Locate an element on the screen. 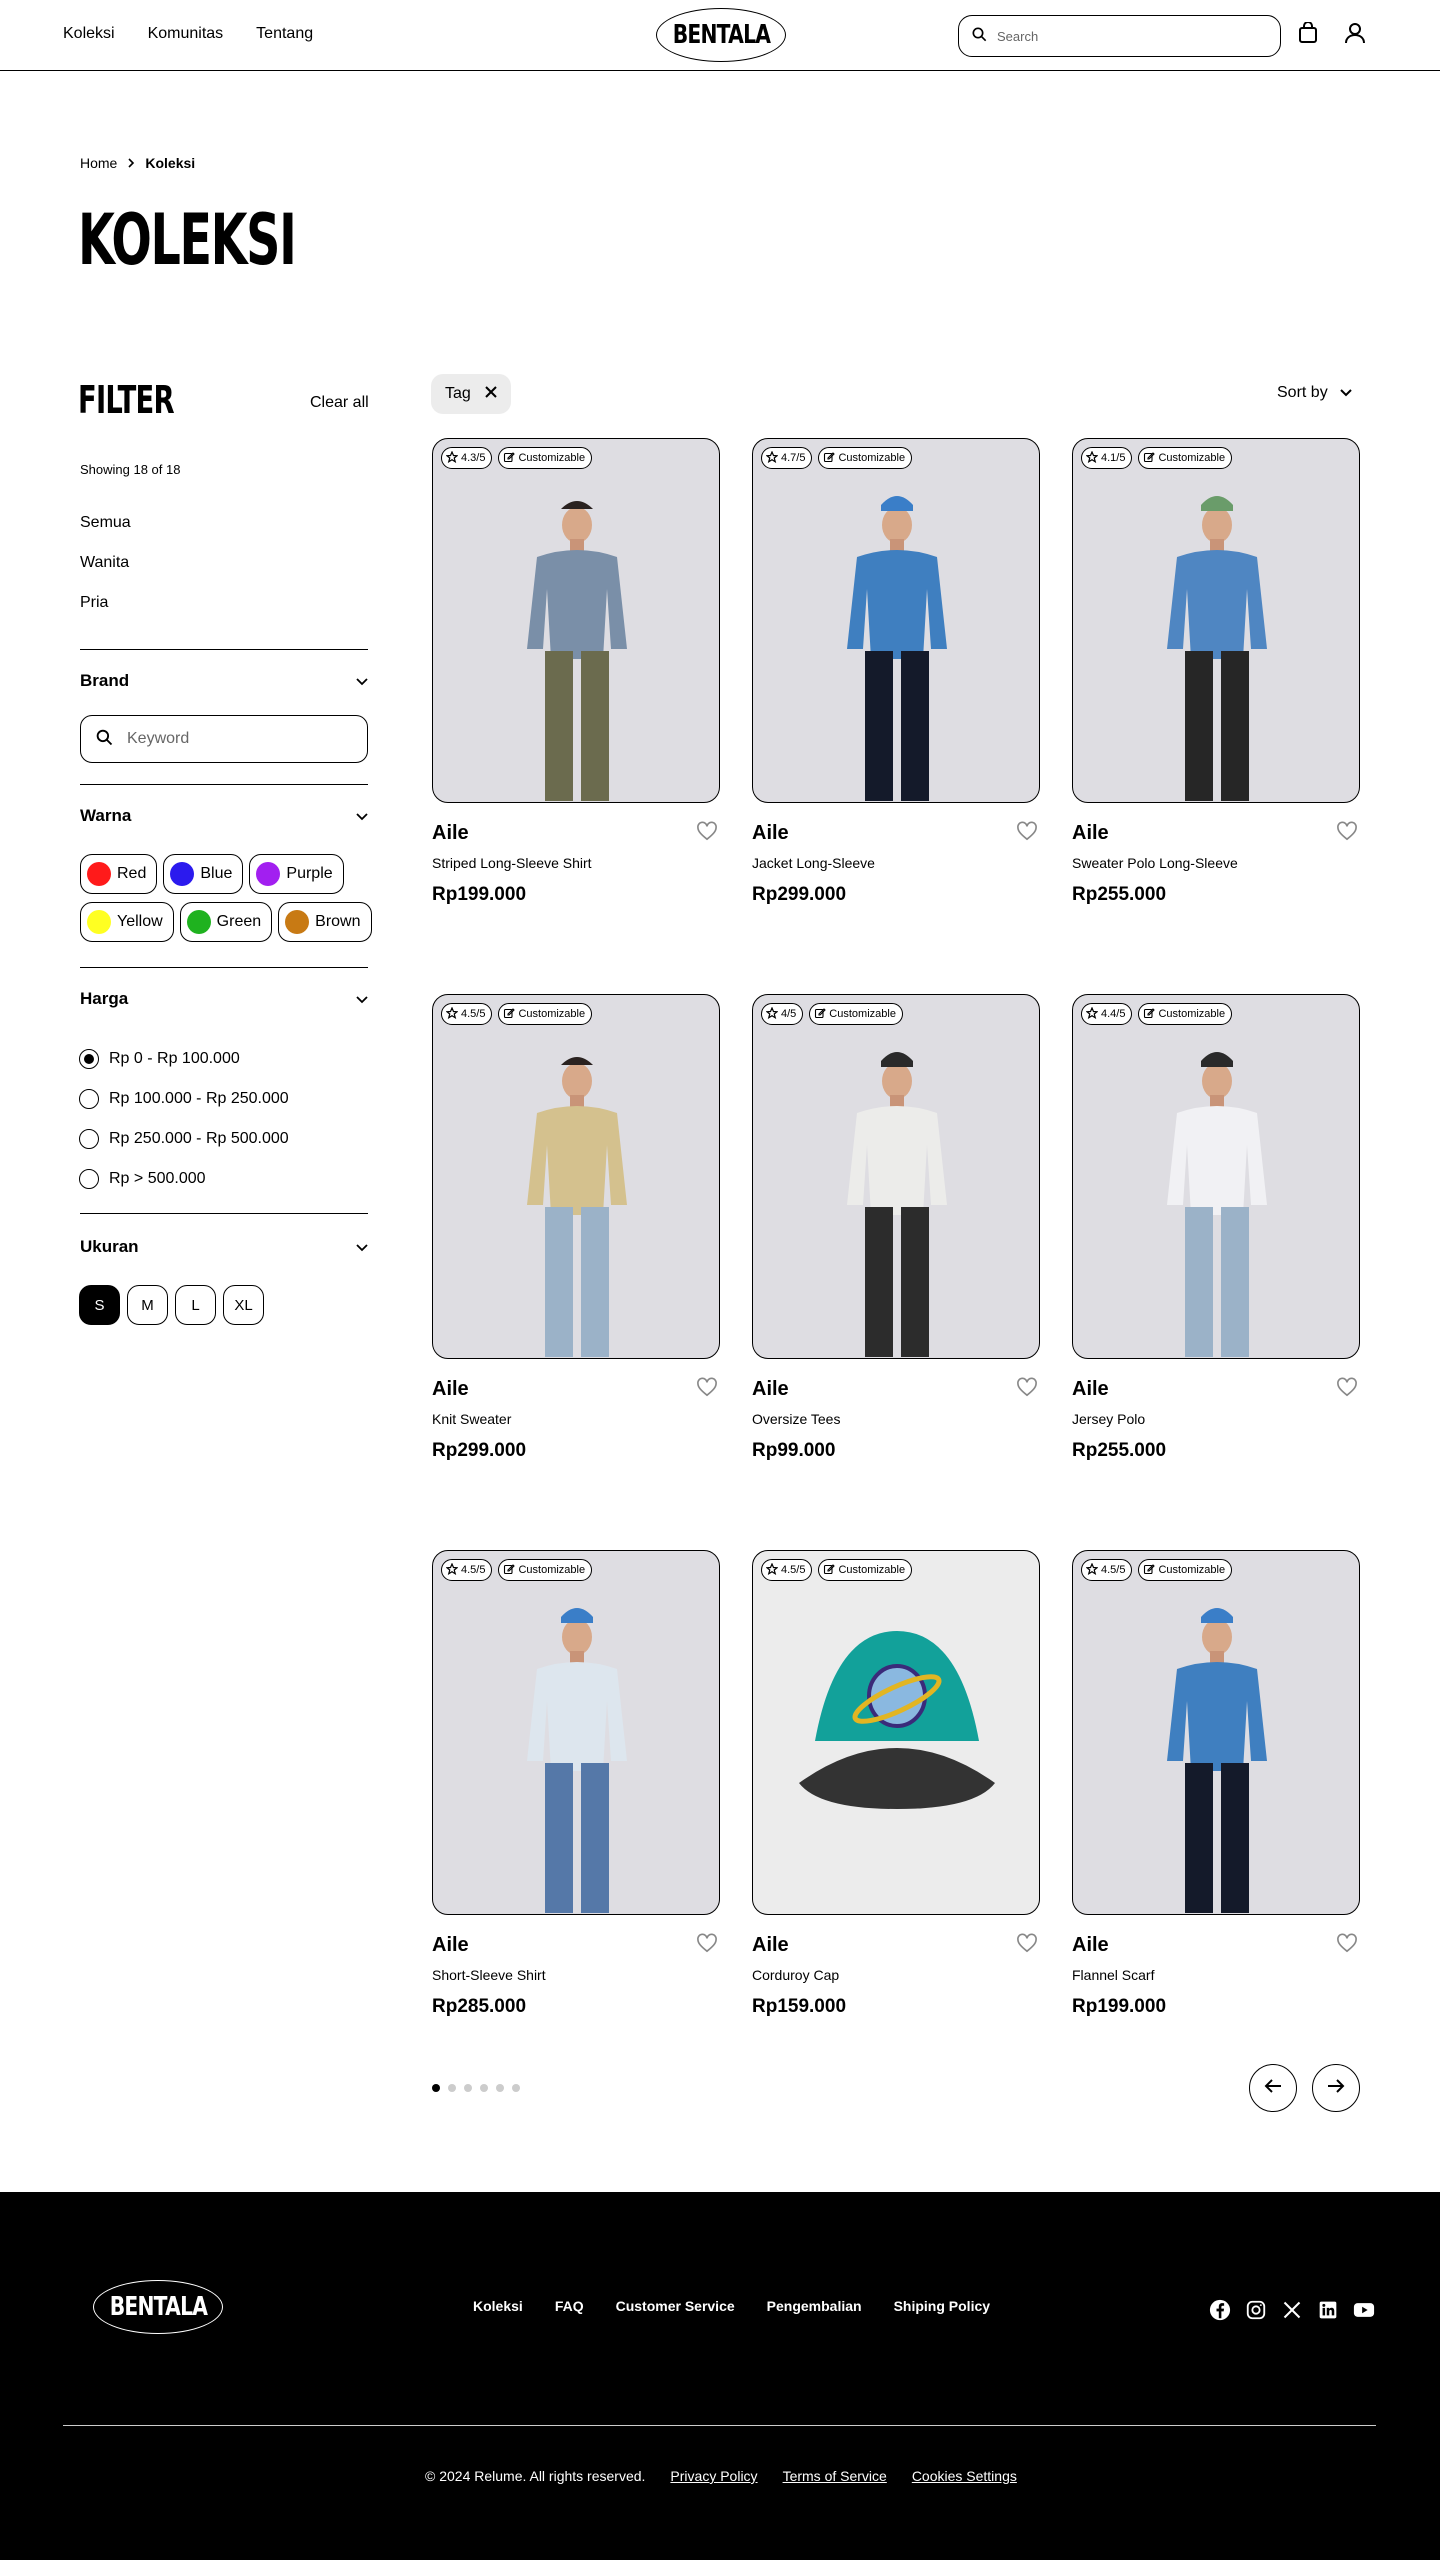 This screenshot has width=1440, height=2560. category-item: Semua is located at coordinates (105, 534).